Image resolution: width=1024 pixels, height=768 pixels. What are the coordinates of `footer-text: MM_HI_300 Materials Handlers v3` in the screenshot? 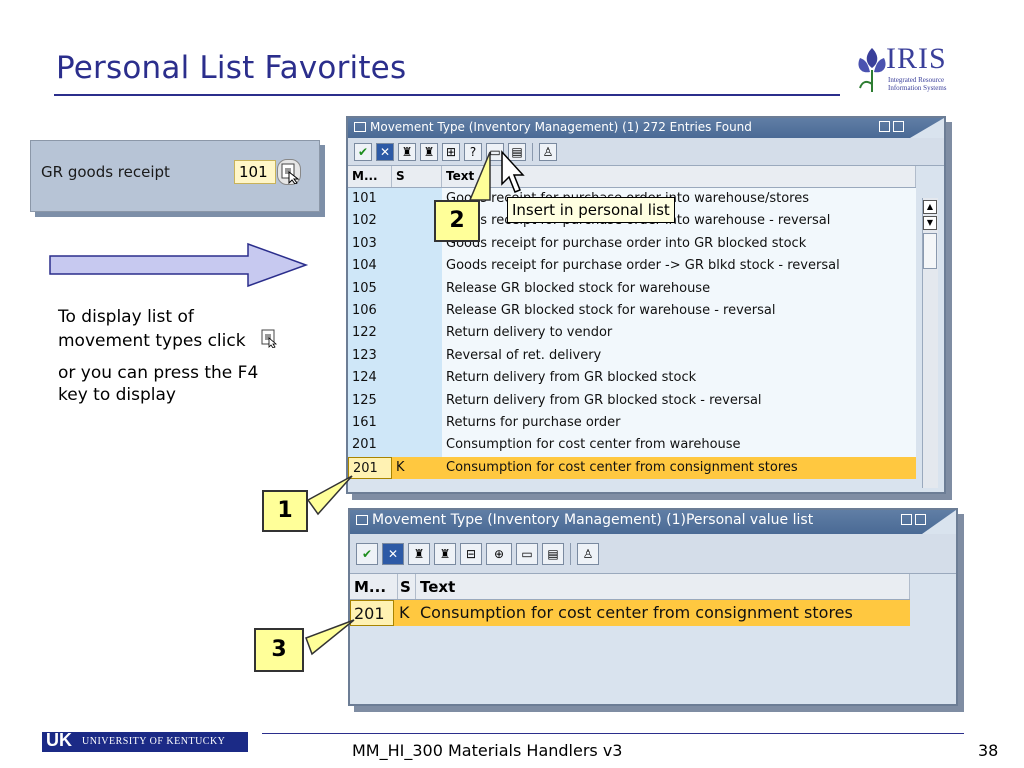 It's located at (487, 750).